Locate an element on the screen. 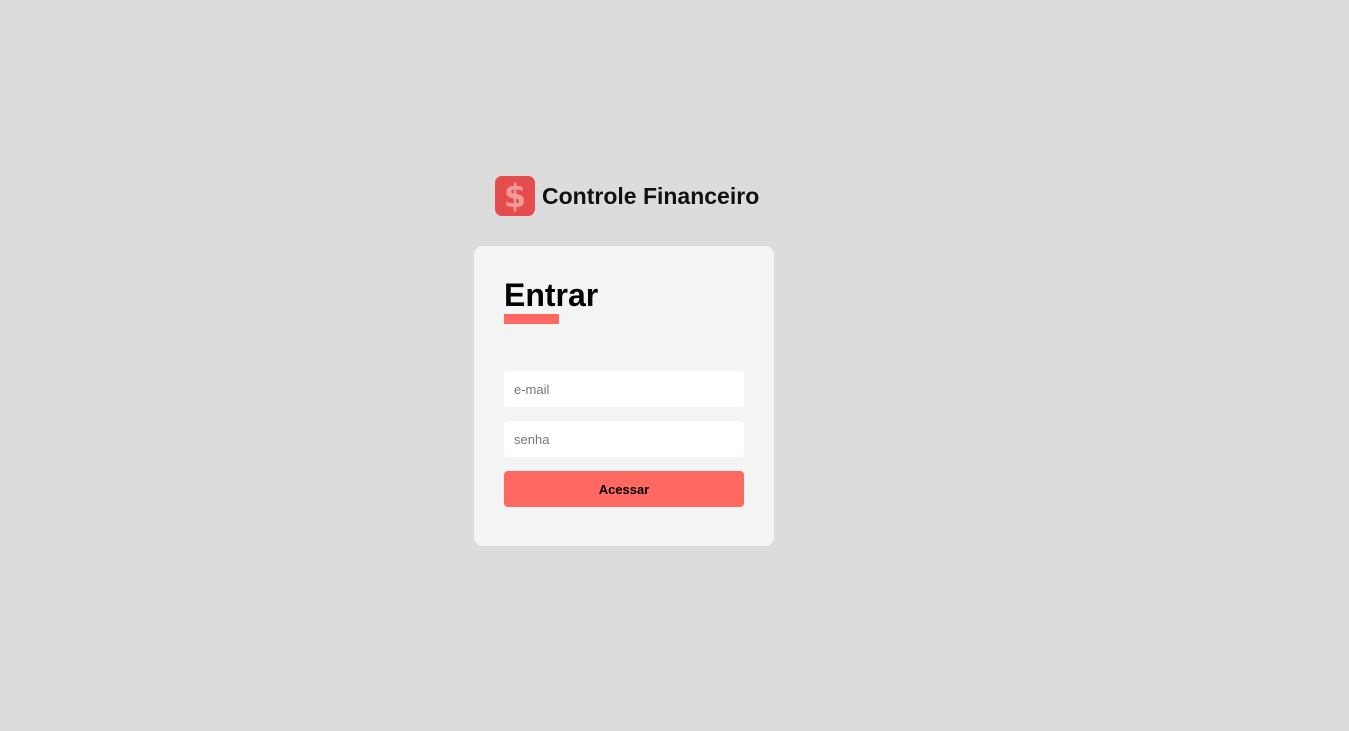 The width and height of the screenshot is (1349, 731). dollar-sign-icon: $ is located at coordinates (515, 196).